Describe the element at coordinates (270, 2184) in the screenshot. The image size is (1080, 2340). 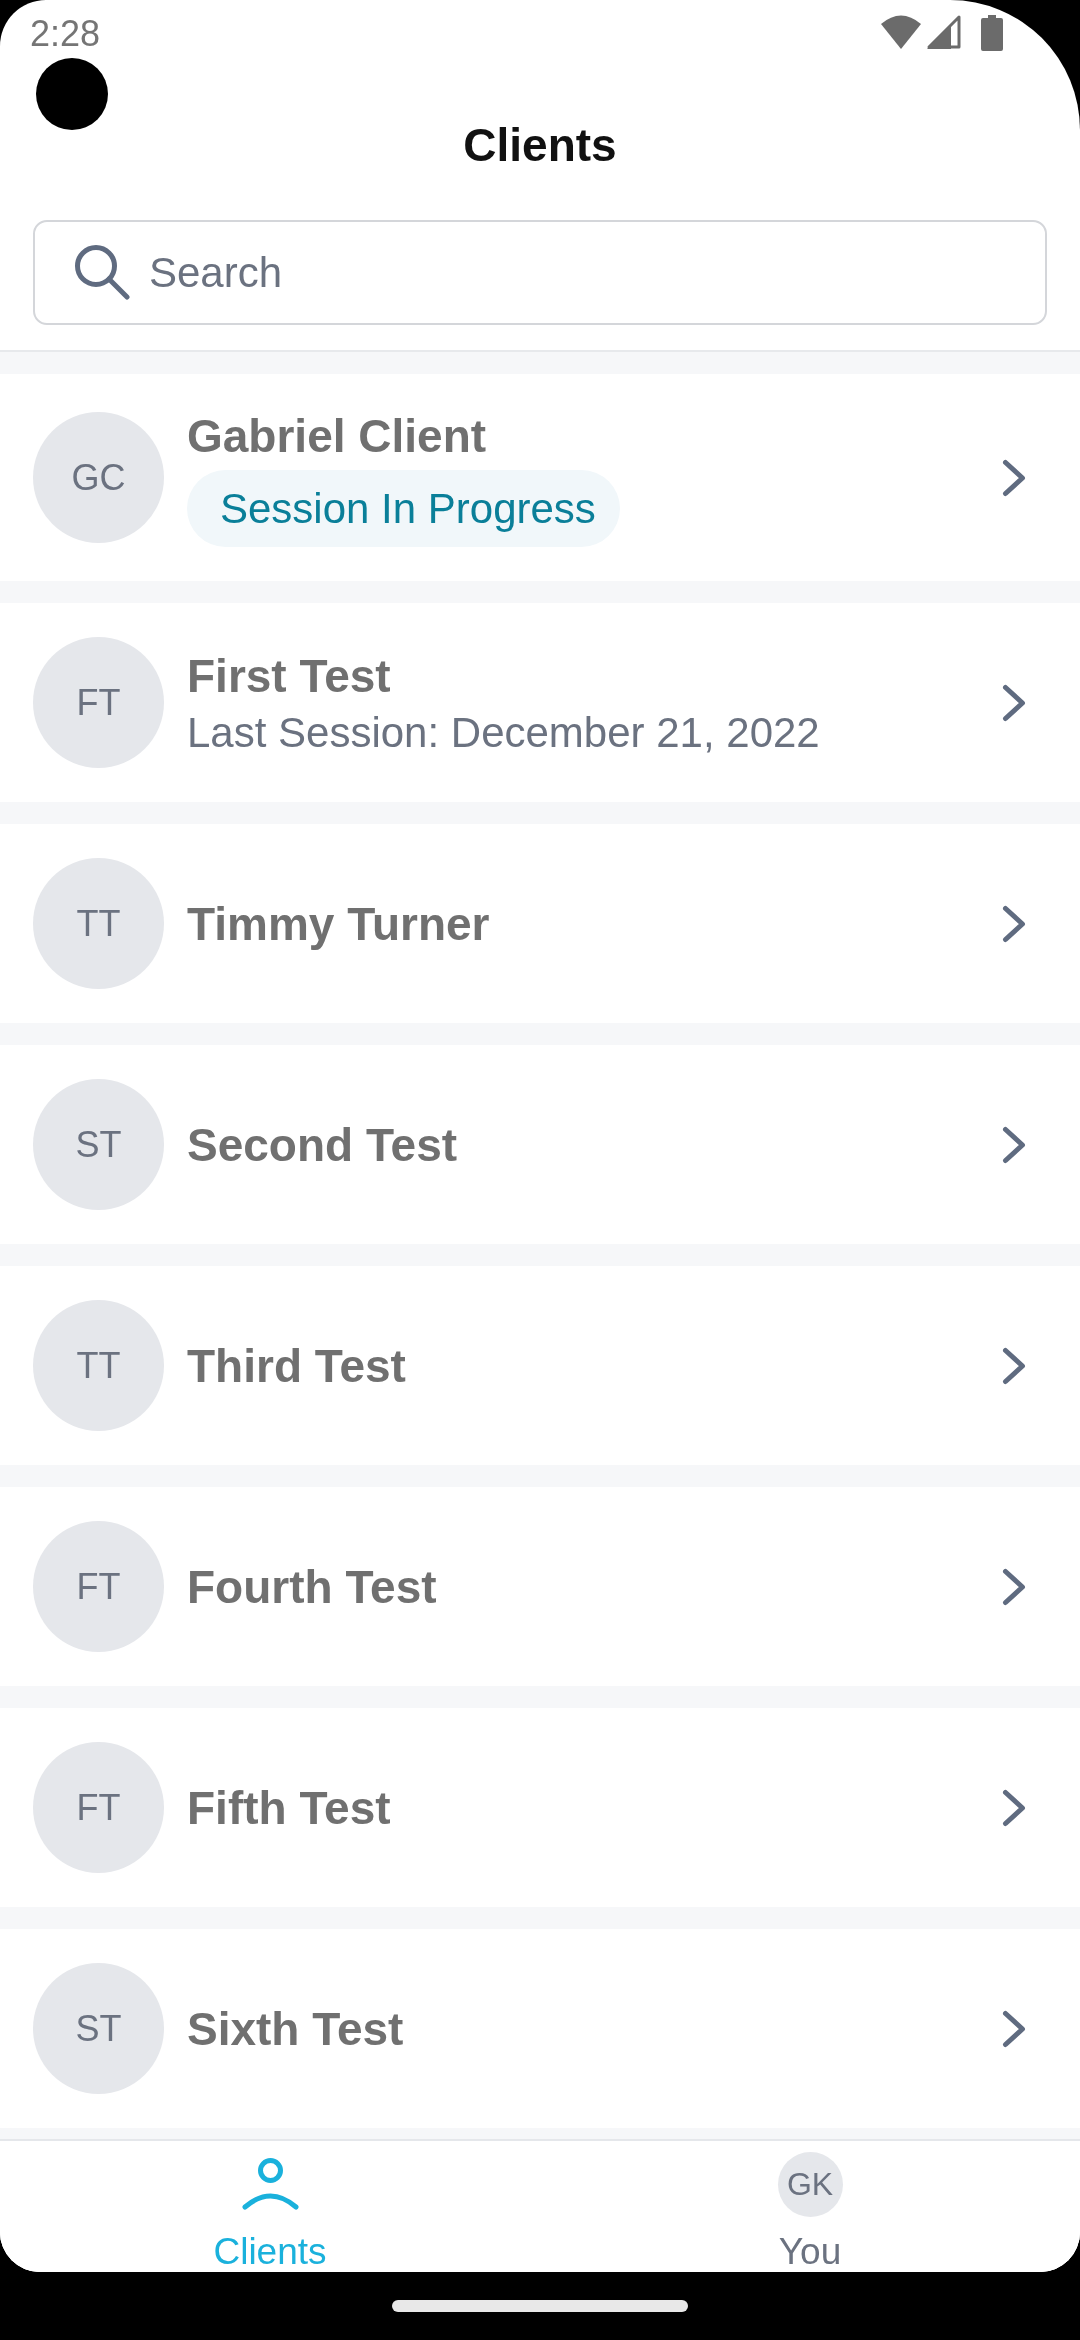
I see `person-icon` at that location.